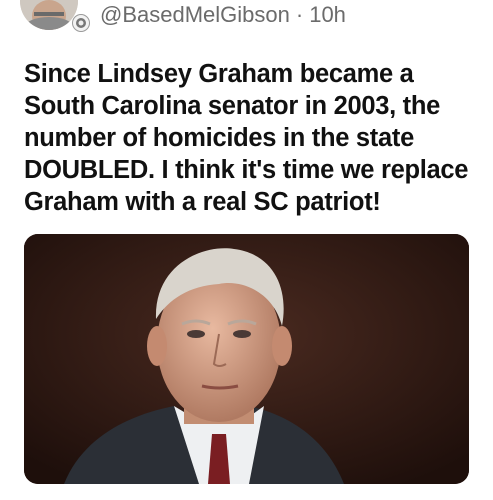  What do you see at coordinates (327, 15) in the screenshot?
I see `tweet-timestamp: 10h` at bounding box center [327, 15].